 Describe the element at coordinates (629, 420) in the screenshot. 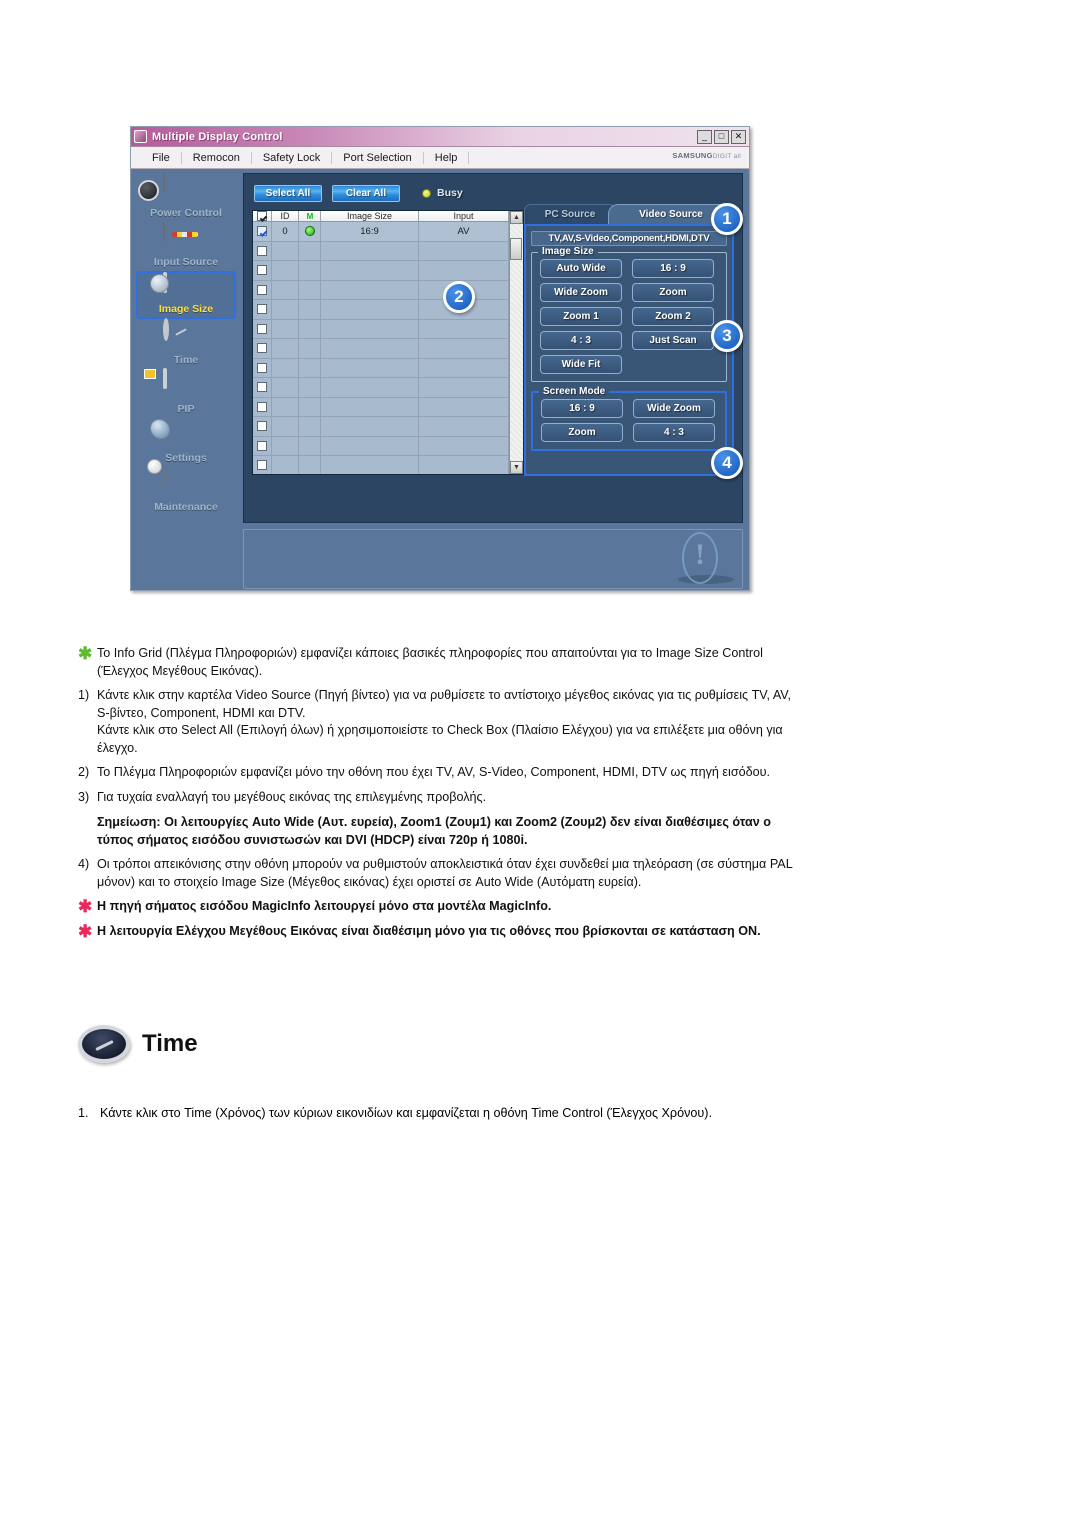

I see `screen-mode-buttons: 16 : 9 Wide Zoom Zoom 4 : 3` at that location.